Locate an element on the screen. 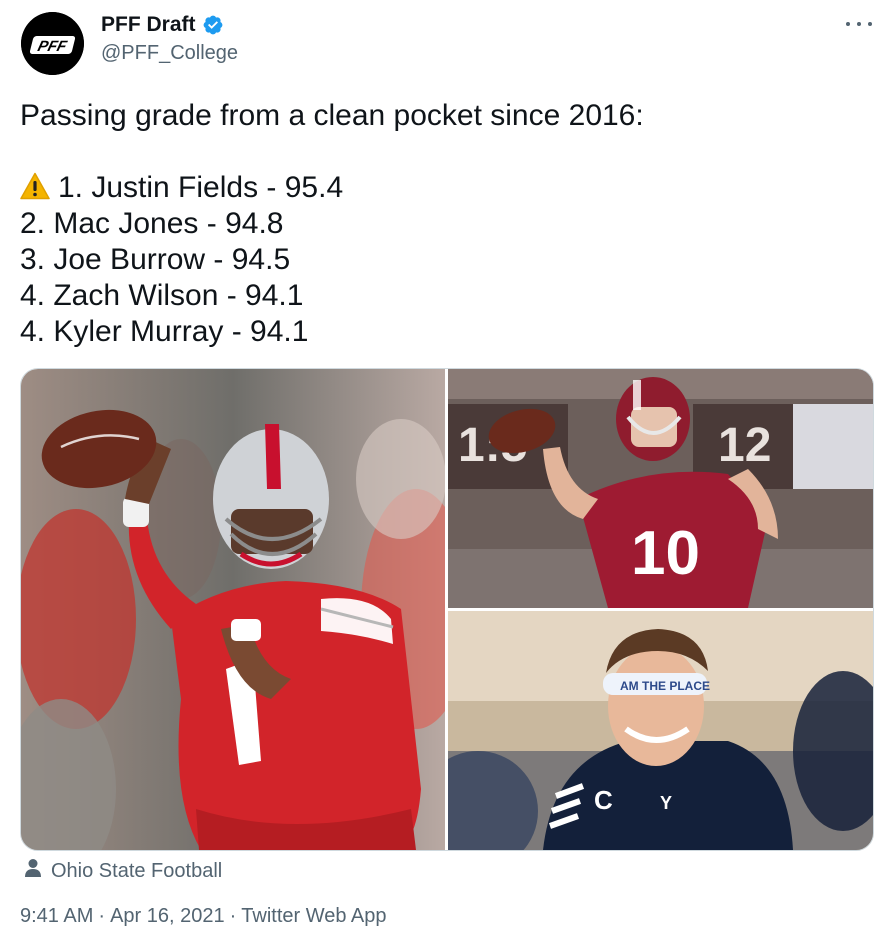 This screenshot has width=890, height=952. author-name-row: PFF Draft is located at coordinates (162, 25).